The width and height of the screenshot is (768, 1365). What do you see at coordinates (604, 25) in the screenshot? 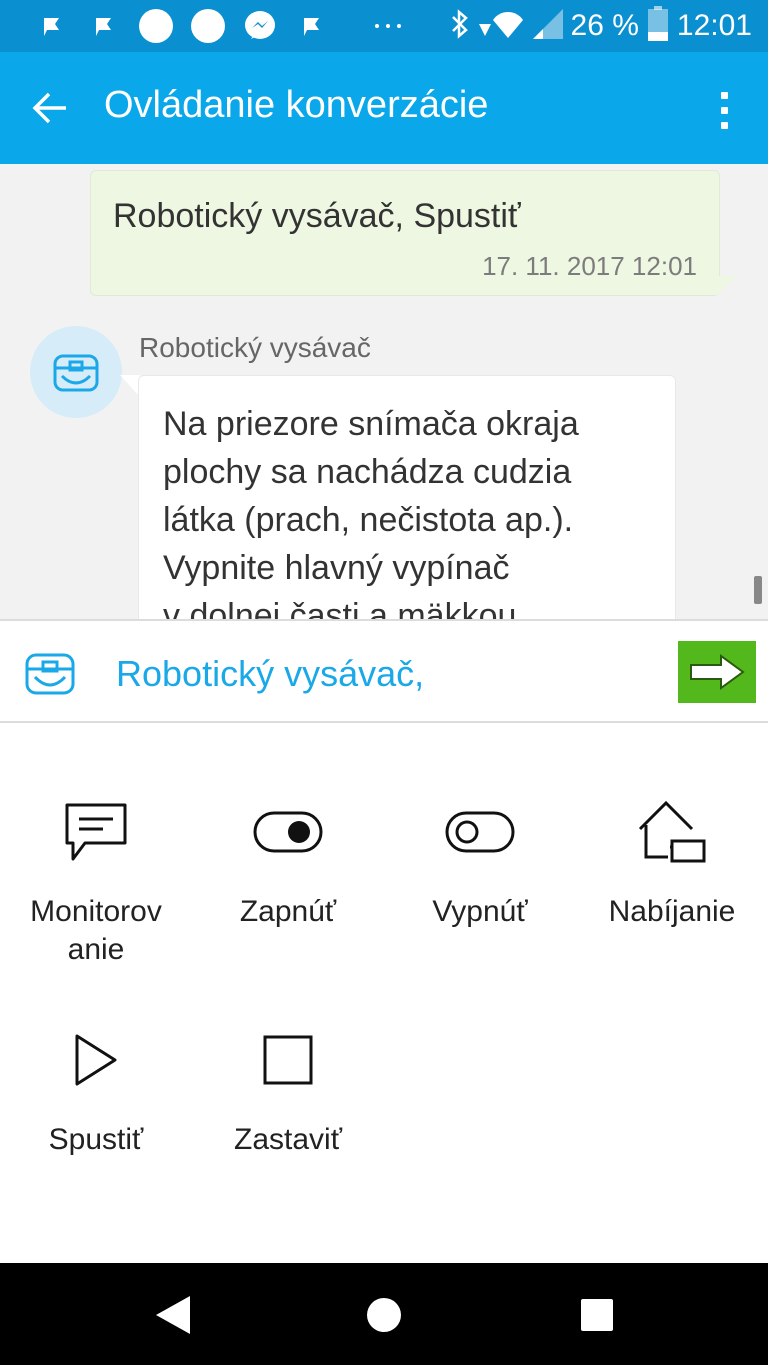
I see `battery-percent: 26 %` at bounding box center [604, 25].